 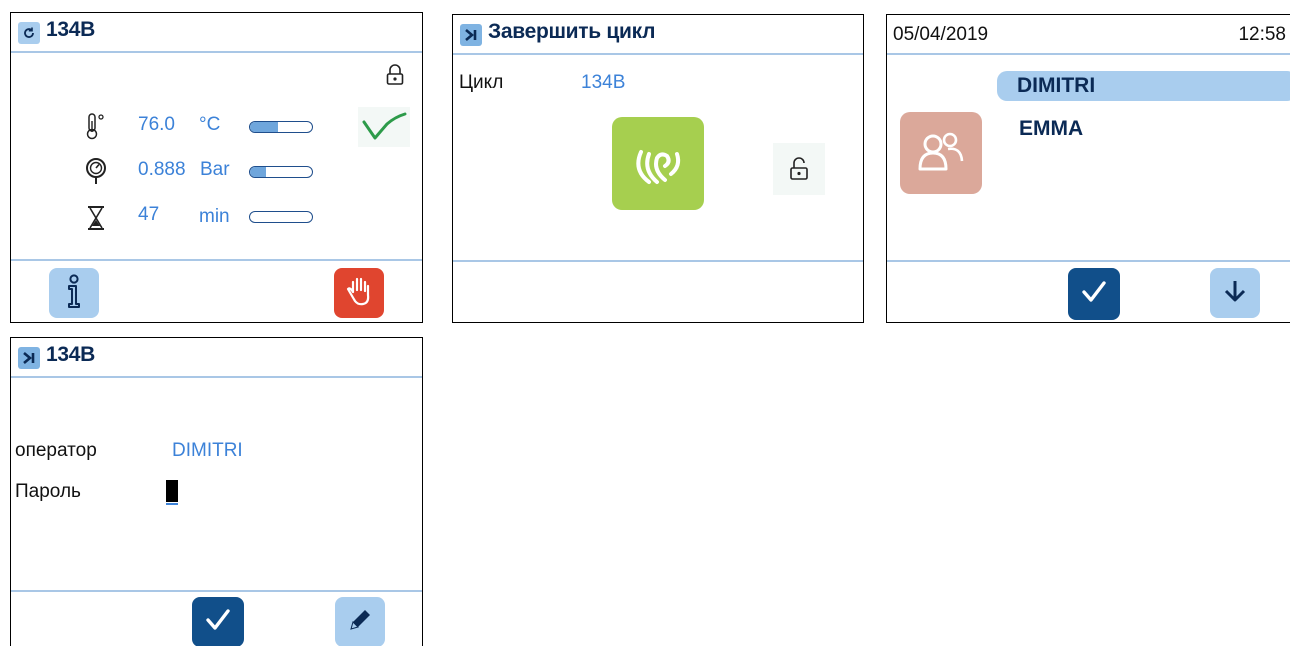 I want to click on info-button, so click(x=74, y=293).